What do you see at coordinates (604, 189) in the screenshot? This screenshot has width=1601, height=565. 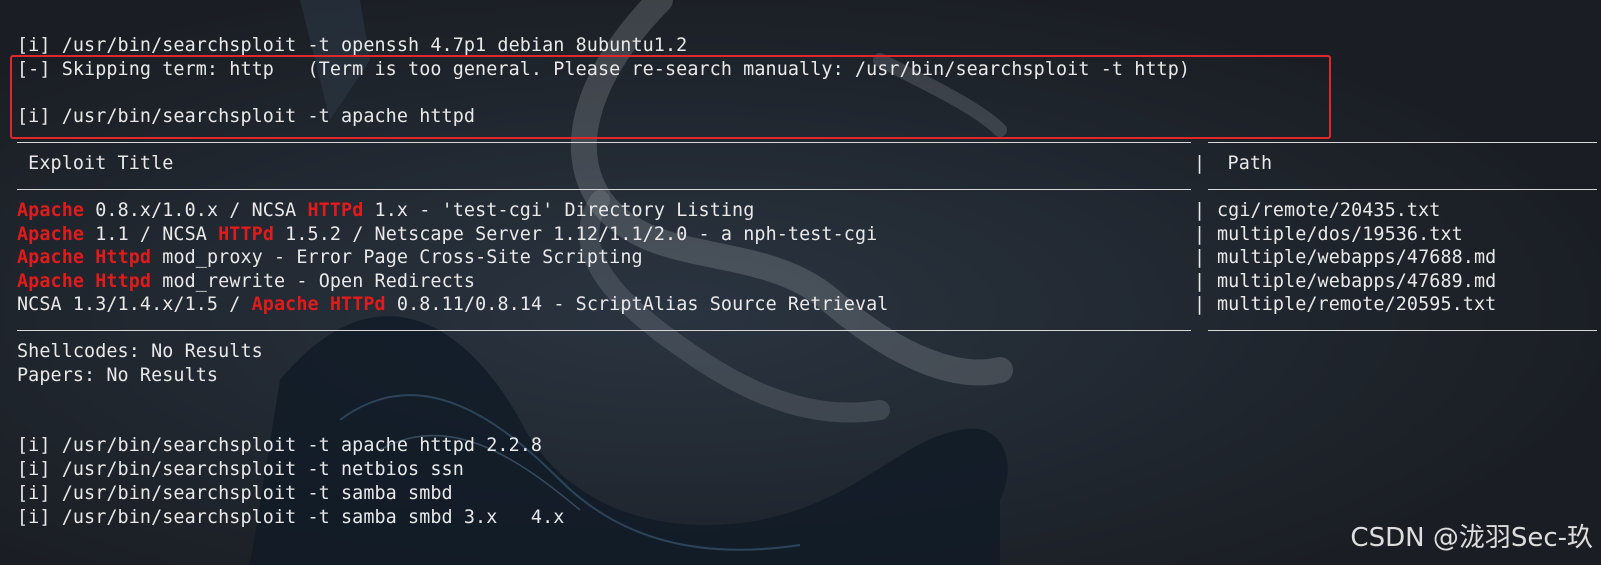 I see `table-header-rule` at bounding box center [604, 189].